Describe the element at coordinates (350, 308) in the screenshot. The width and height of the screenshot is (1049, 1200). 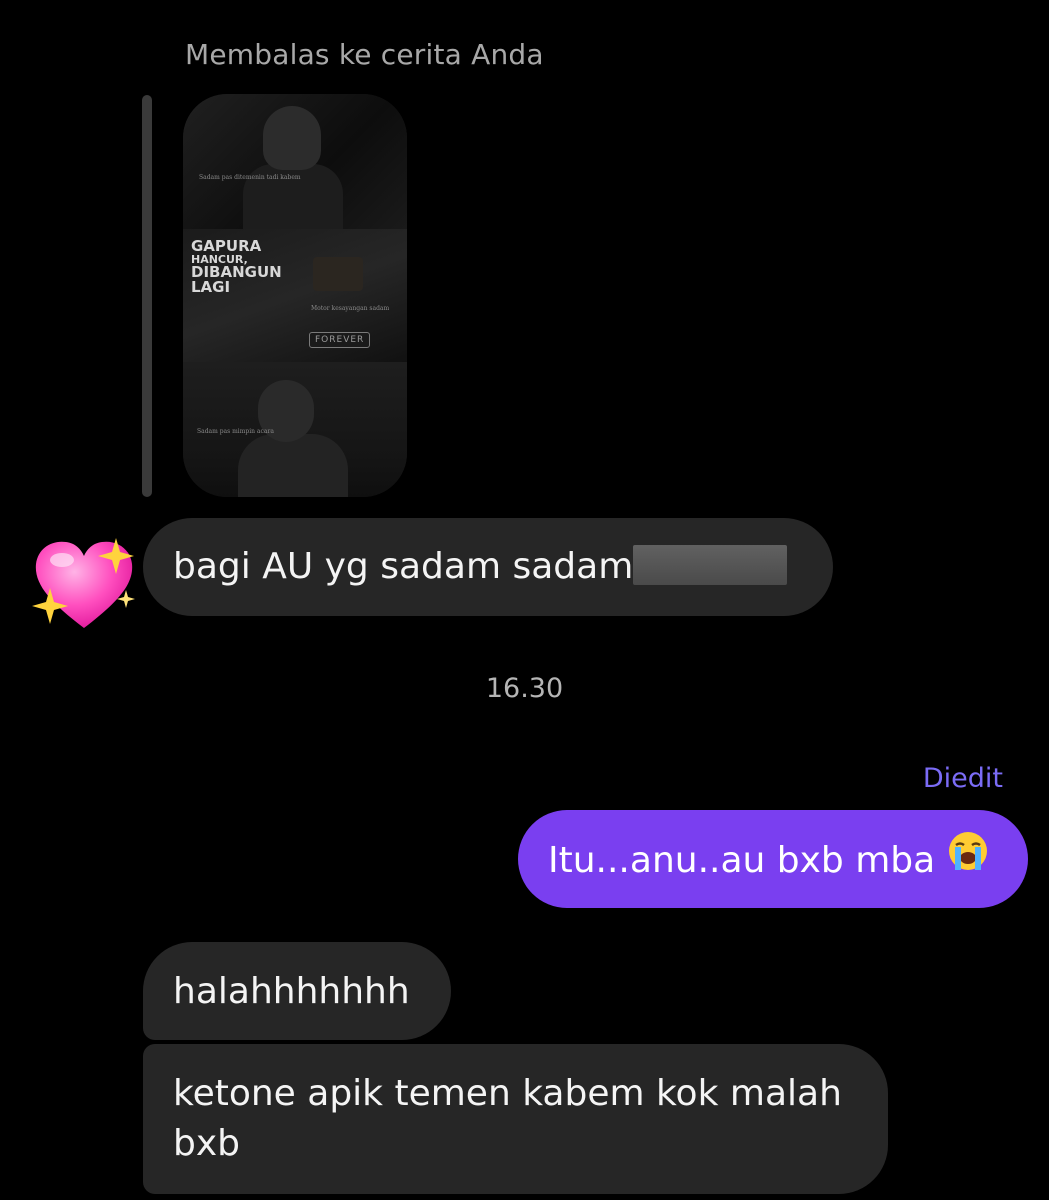
I see `story-caption-middle: Motor kesayangan sadam` at that location.